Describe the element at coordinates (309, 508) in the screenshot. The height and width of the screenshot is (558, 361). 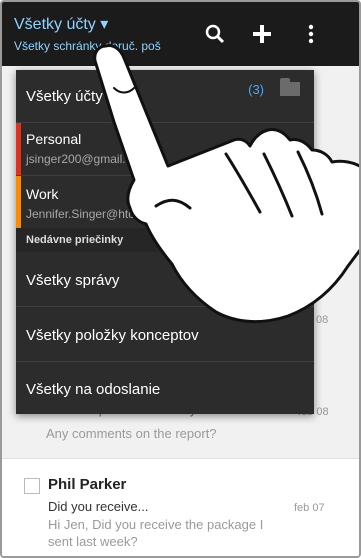
I see `message-date: feb 07` at that location.